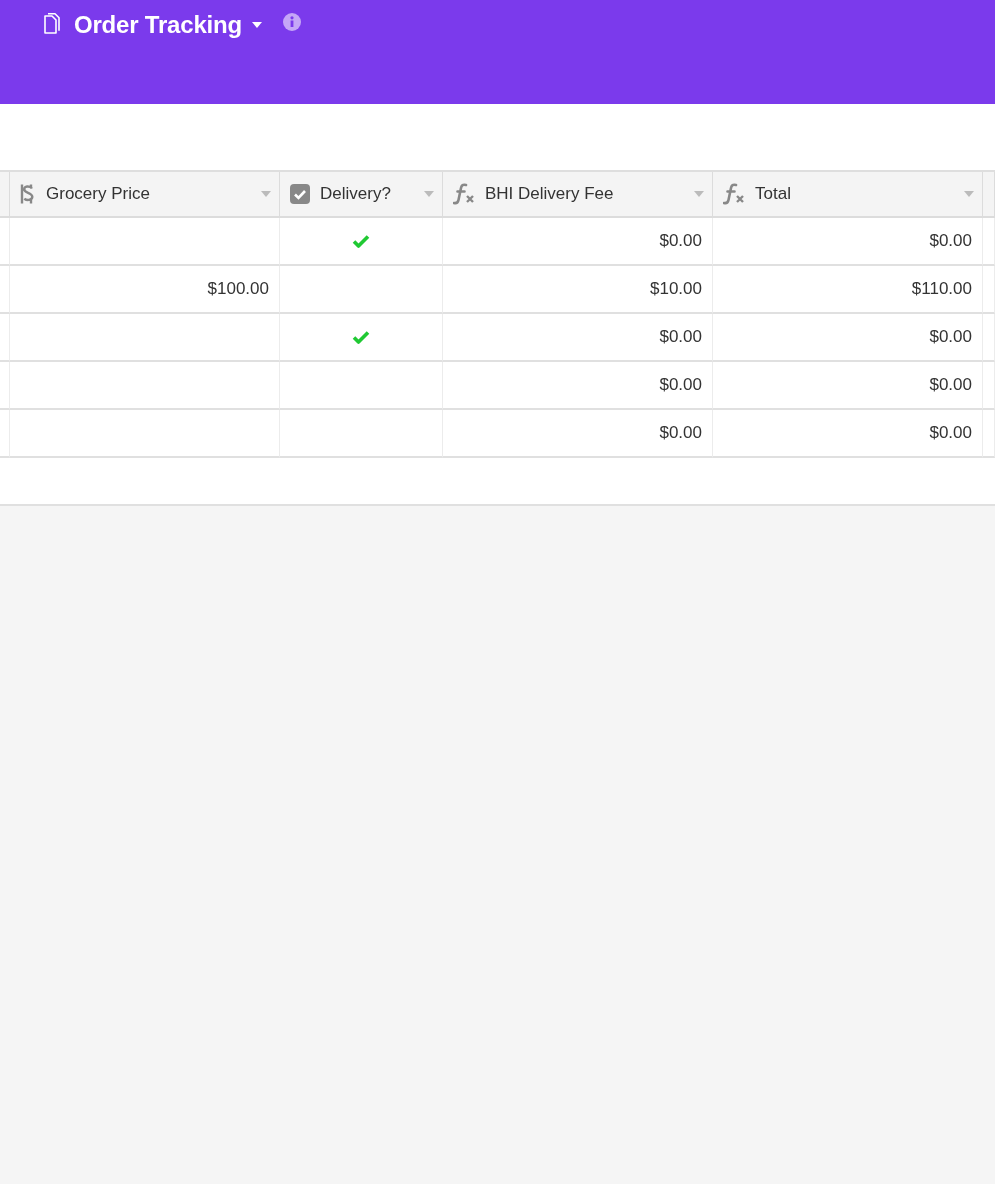 The width and height of the screenshot is (995, 1184). What do you see at coordinates (578, 195) in the screenshot?
I see `column-header: BHI Delivery Fee` at bounding box center [578, 195].